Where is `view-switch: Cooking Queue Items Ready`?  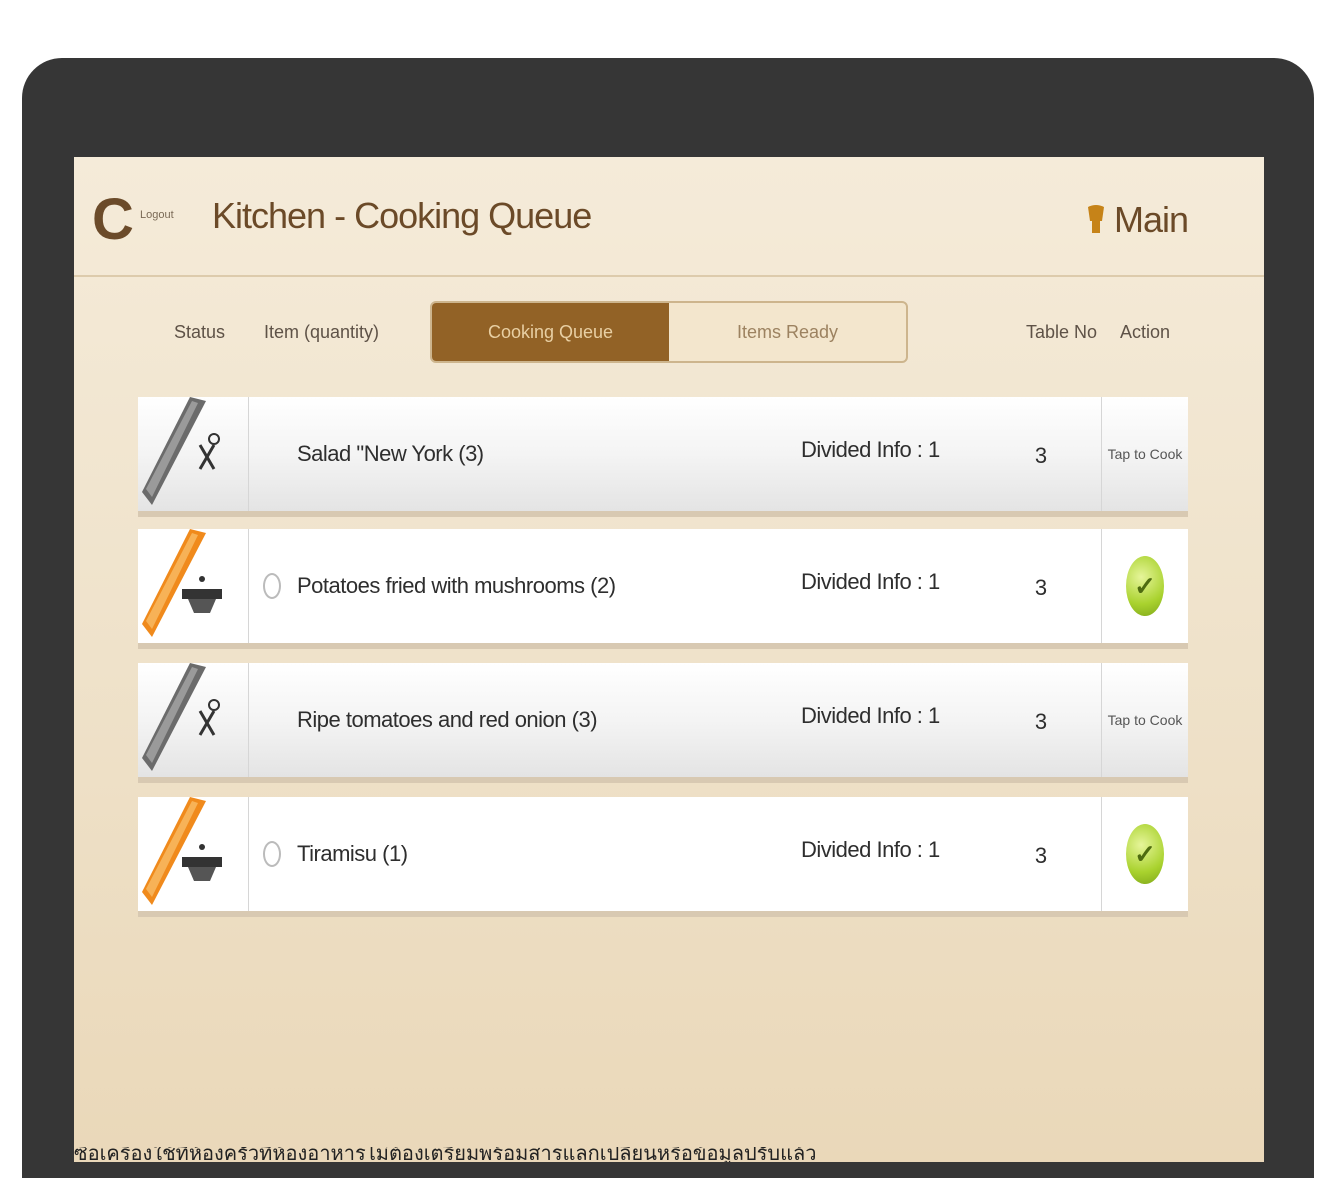
view-switch: Cooking Queue Items Ready is located at coordinates (669, 332).